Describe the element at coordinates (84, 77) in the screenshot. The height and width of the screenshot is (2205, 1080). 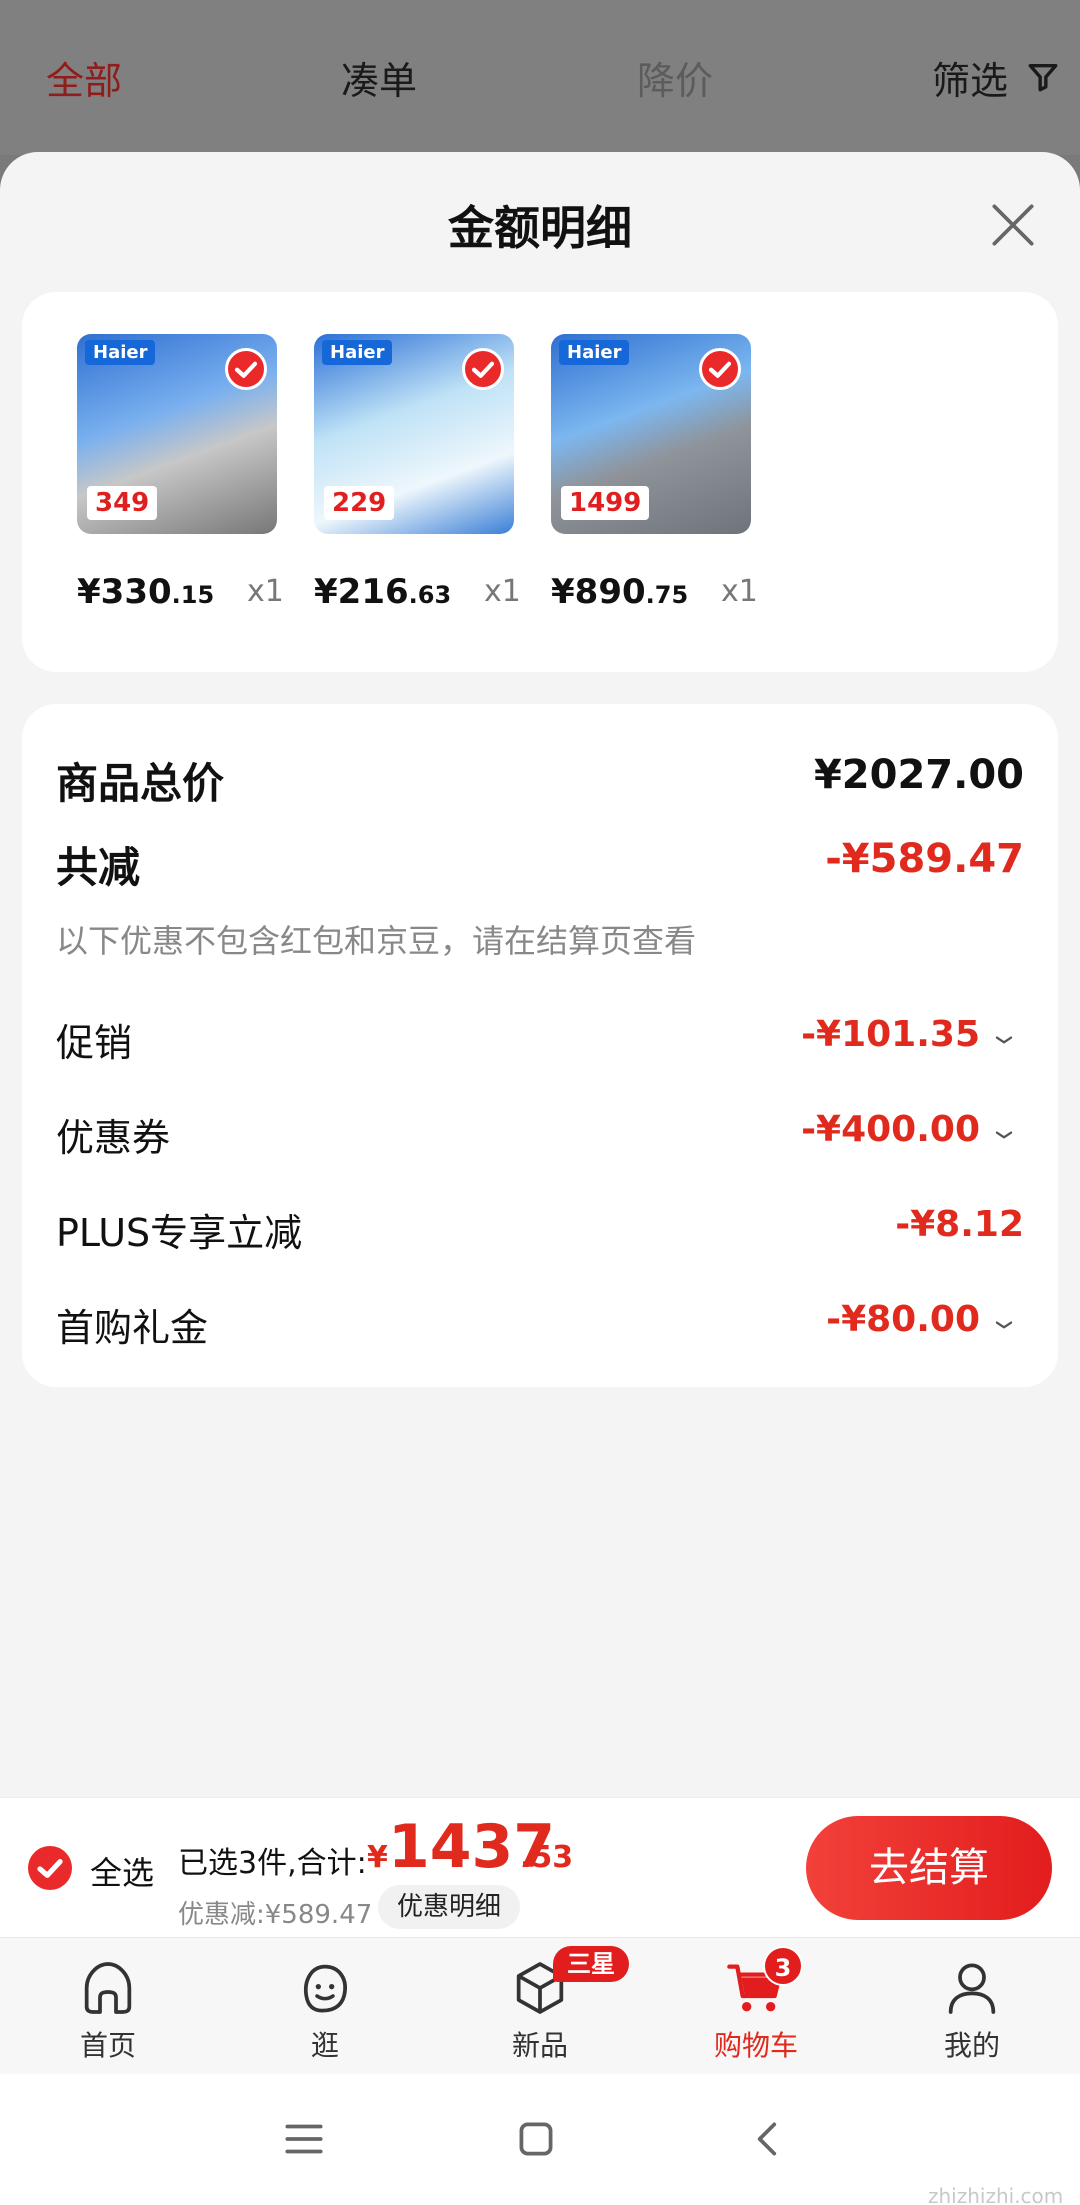
I see `tab-all: 全部` at that location.